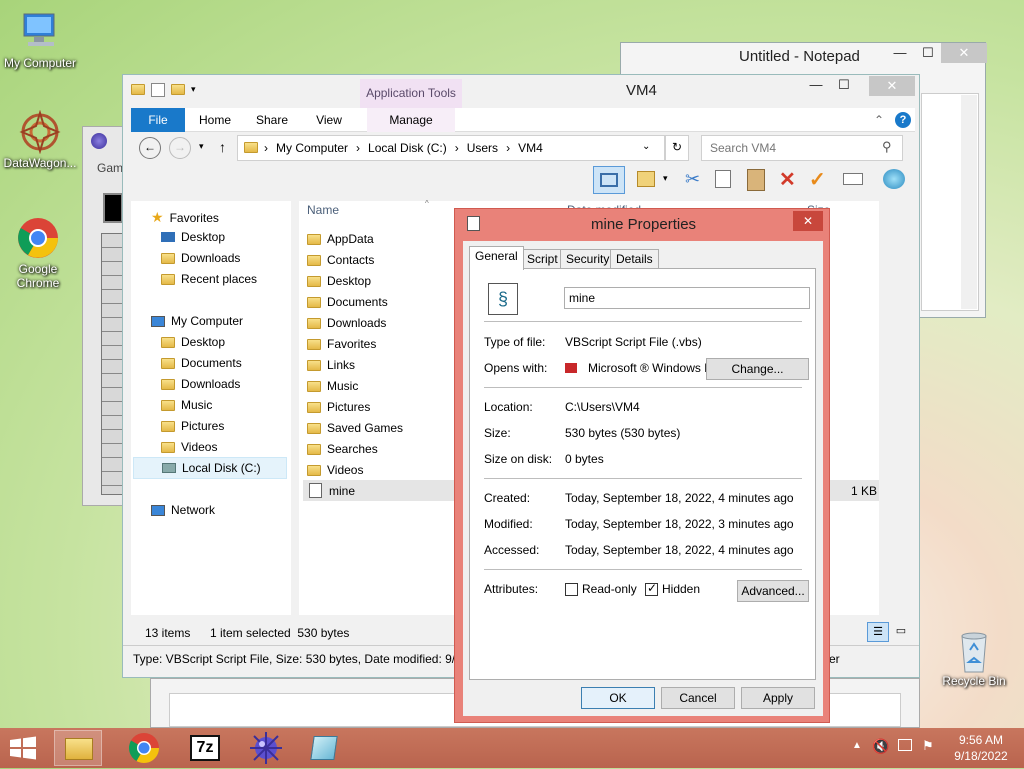 This screenshot has width=1024, height=769. I want to click on nav-computer-desktop: Desktop, so click(193, 342).